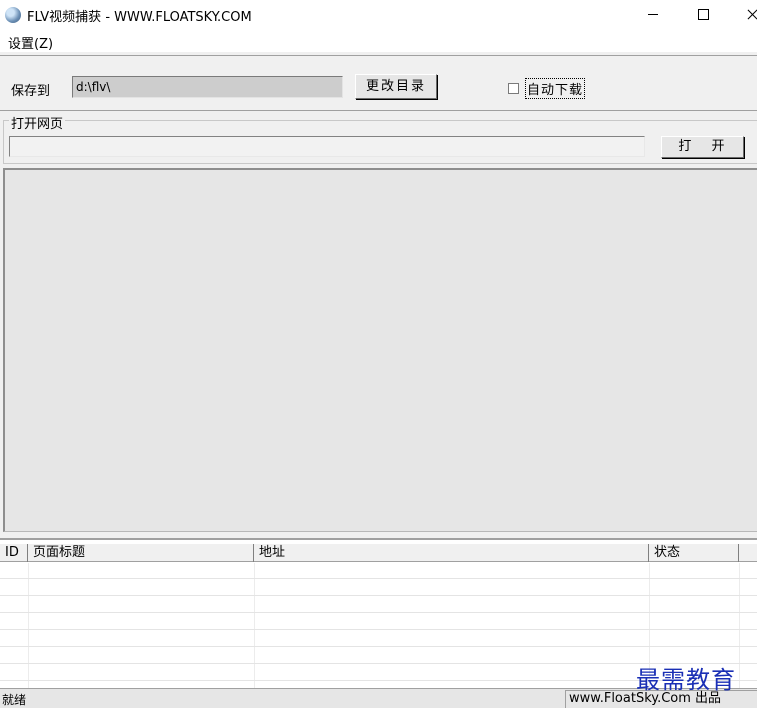  Describe the element at coordinates (743, 15) in the screenshot. I see `close-icon` at that location.